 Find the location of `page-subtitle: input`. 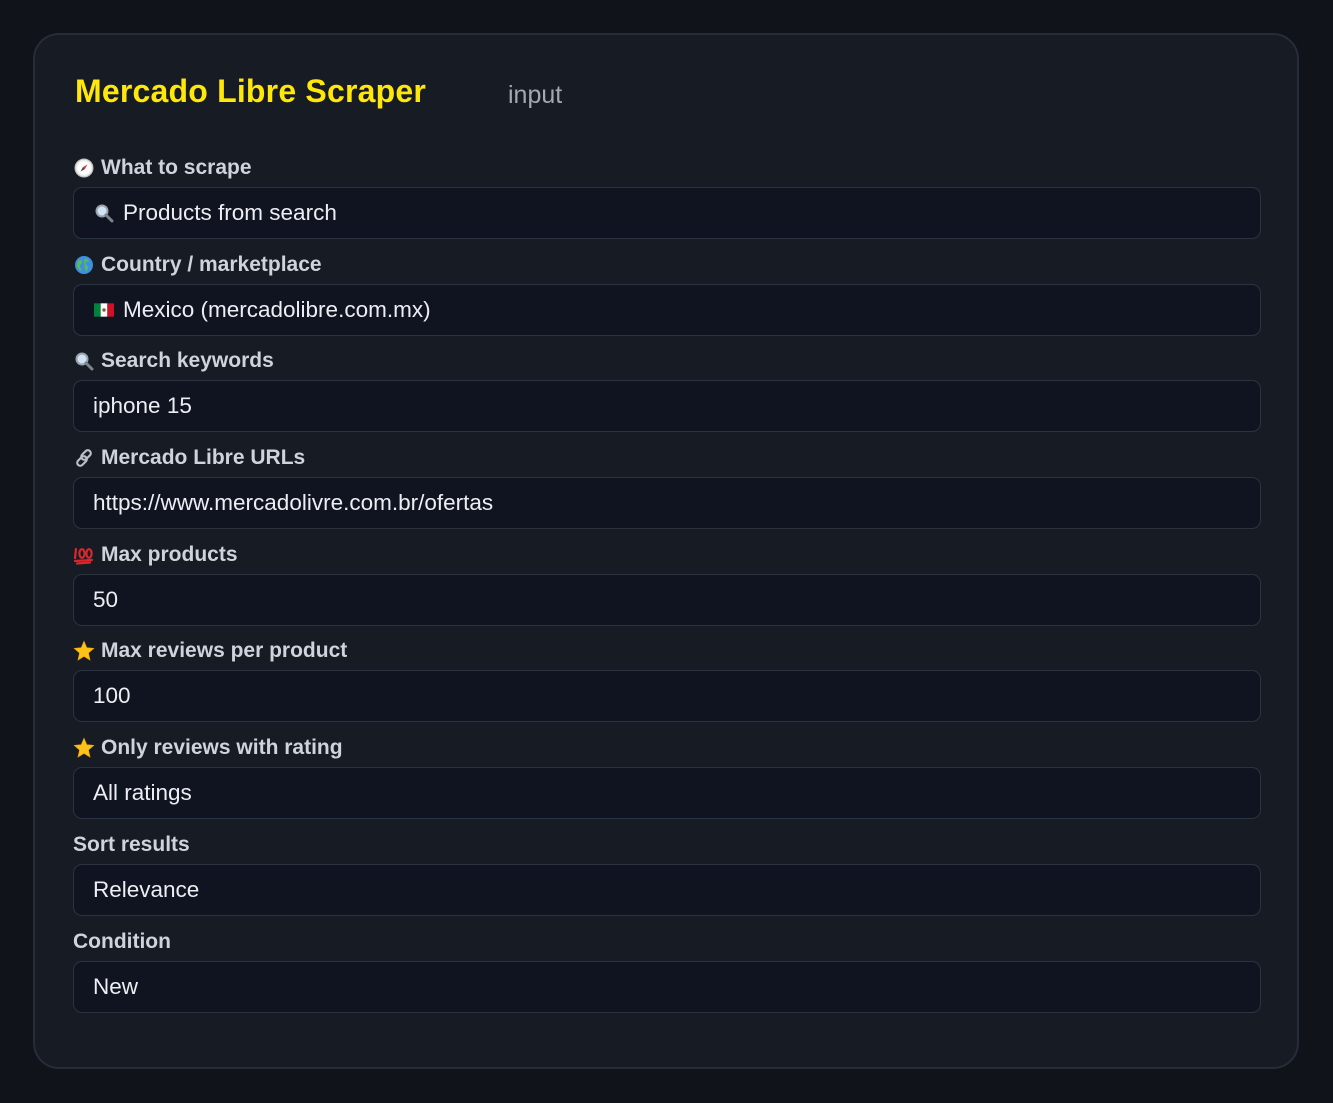

page-subtitle: input is located at coordinates (535, 94).